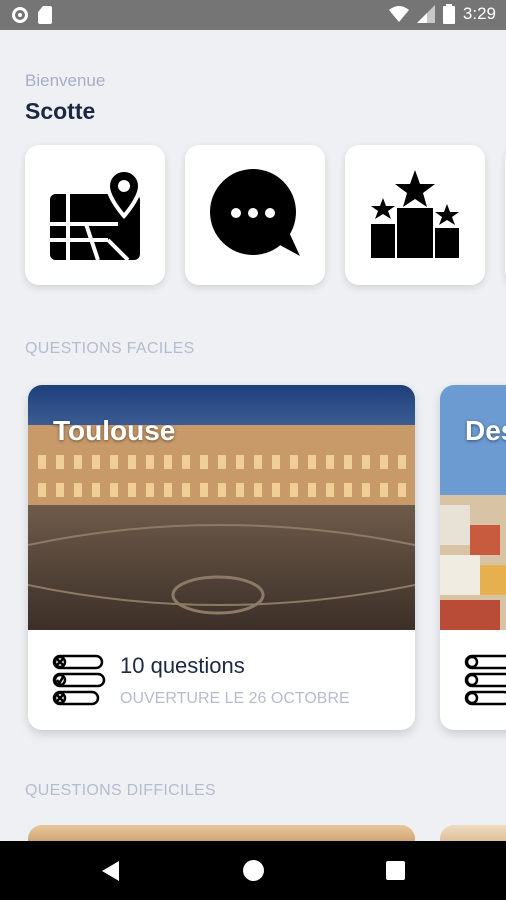  I want to click on sd-card-icon, so click(45, 15).